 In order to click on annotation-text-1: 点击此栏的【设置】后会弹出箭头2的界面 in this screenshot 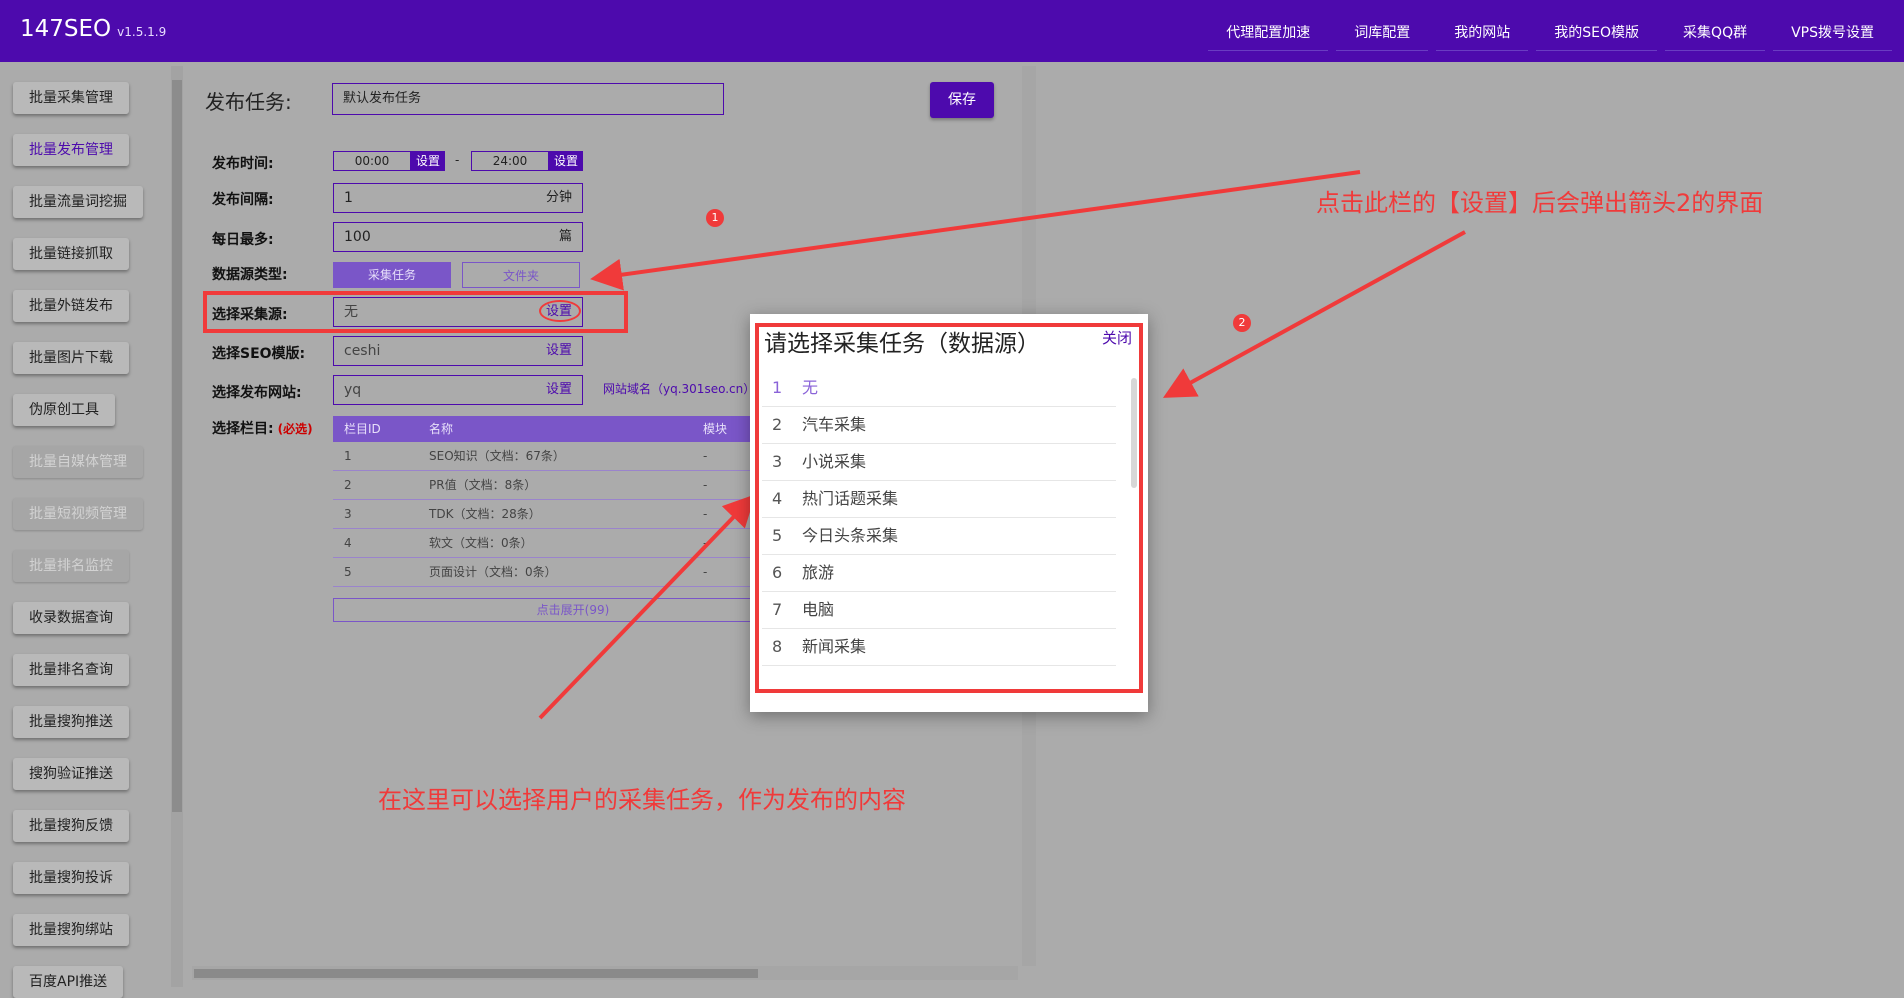, I will do `click(1540, 203)`.